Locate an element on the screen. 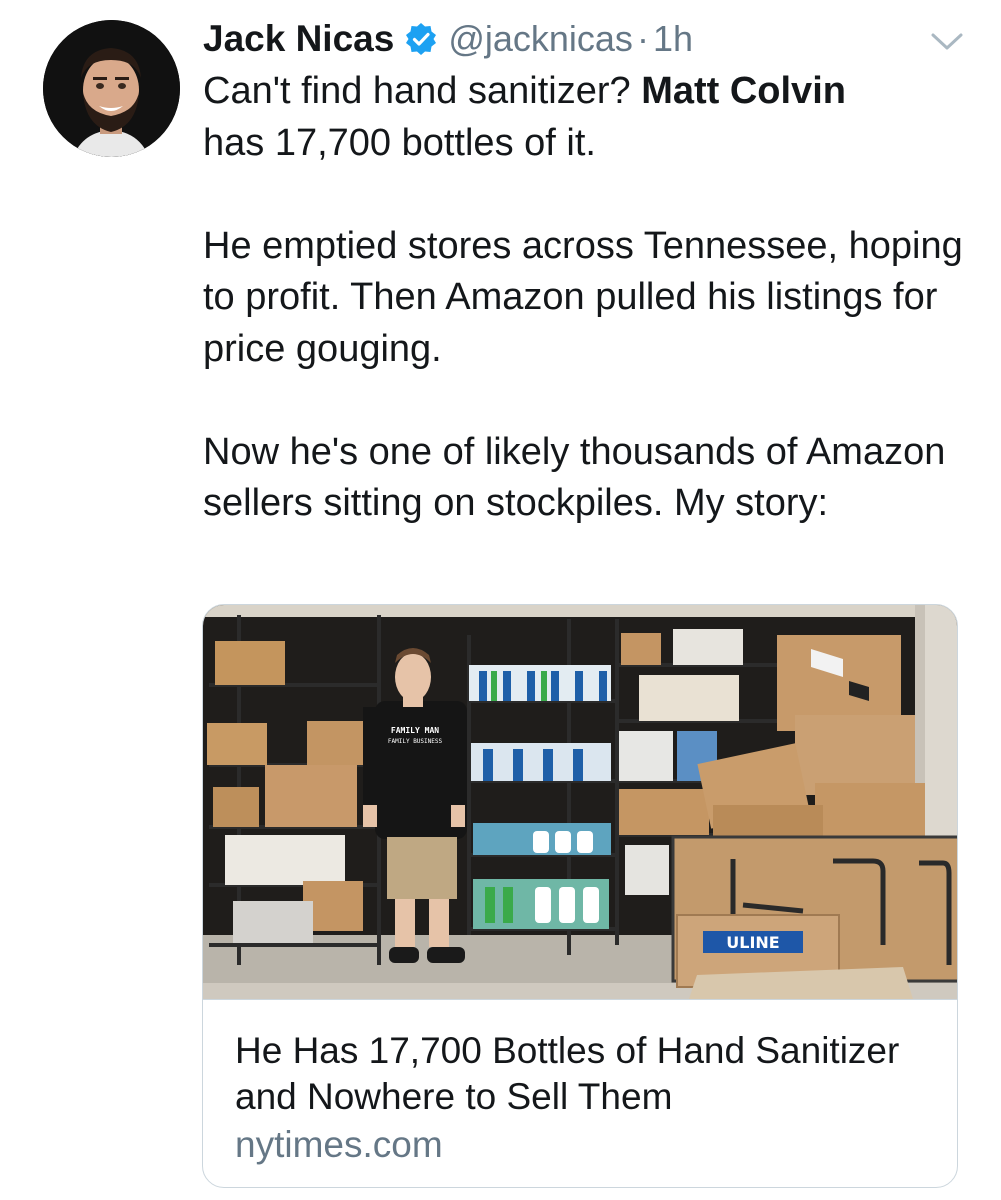 The height and width of the screenshot is (1200, 1001). avatar is located at coordinates (111, 88).